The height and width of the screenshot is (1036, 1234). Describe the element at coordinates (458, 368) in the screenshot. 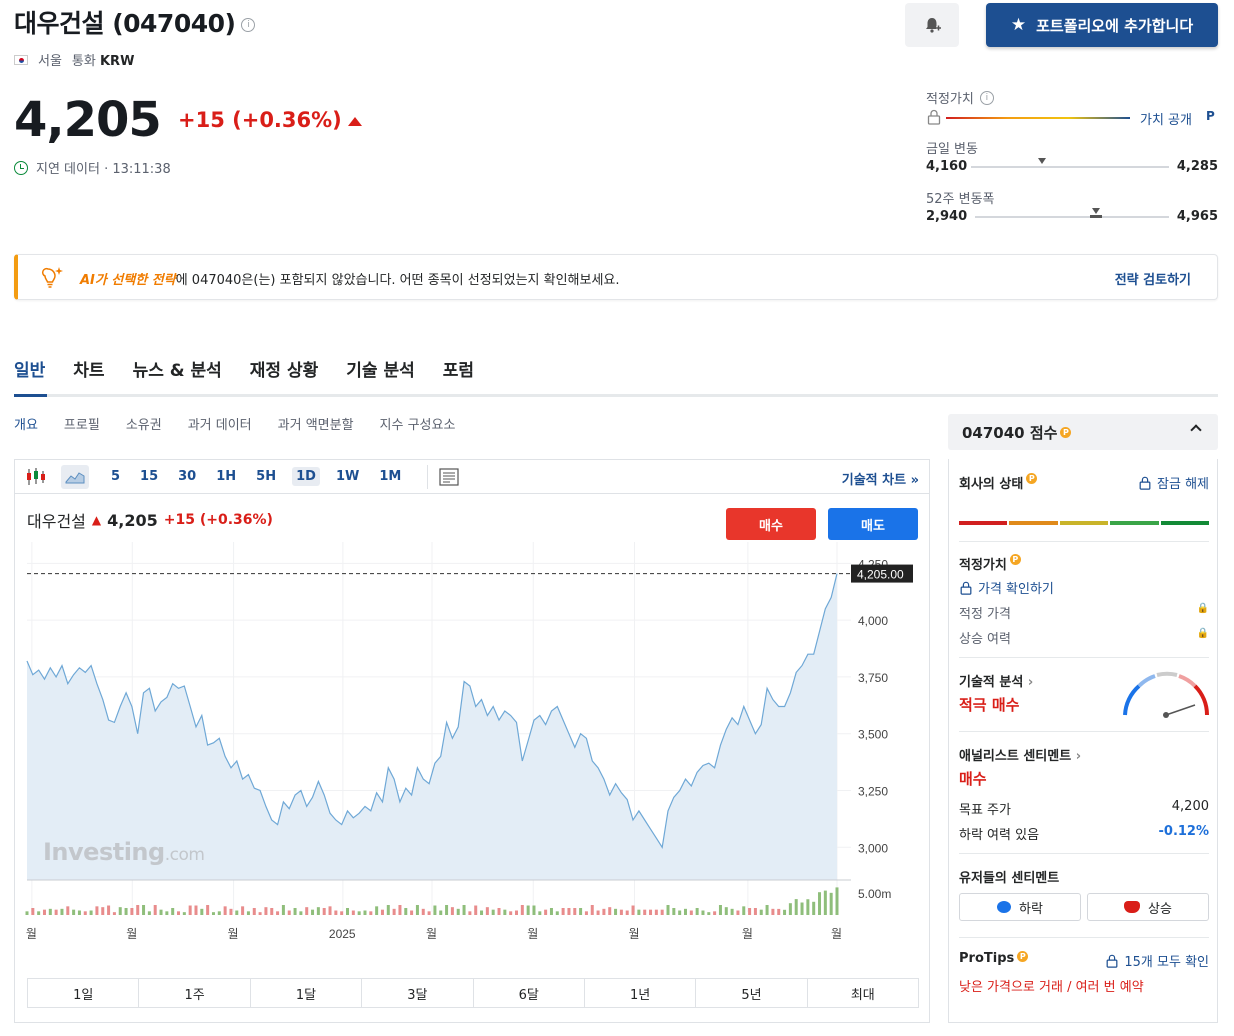

I see `tab-forum: 포럼` at that location.